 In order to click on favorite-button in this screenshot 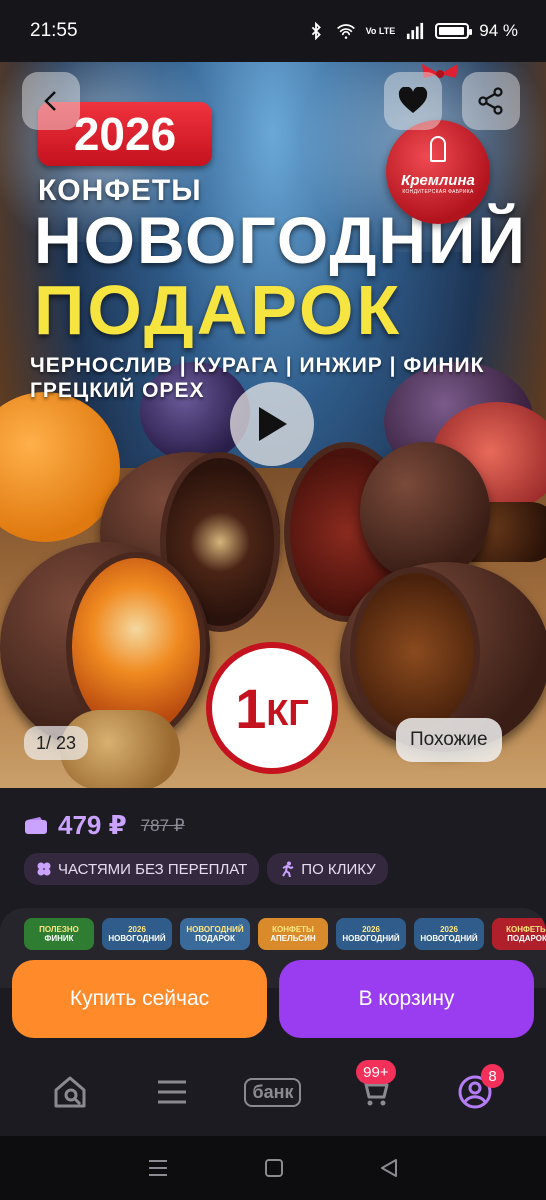, I will do `click(413, 101)`.